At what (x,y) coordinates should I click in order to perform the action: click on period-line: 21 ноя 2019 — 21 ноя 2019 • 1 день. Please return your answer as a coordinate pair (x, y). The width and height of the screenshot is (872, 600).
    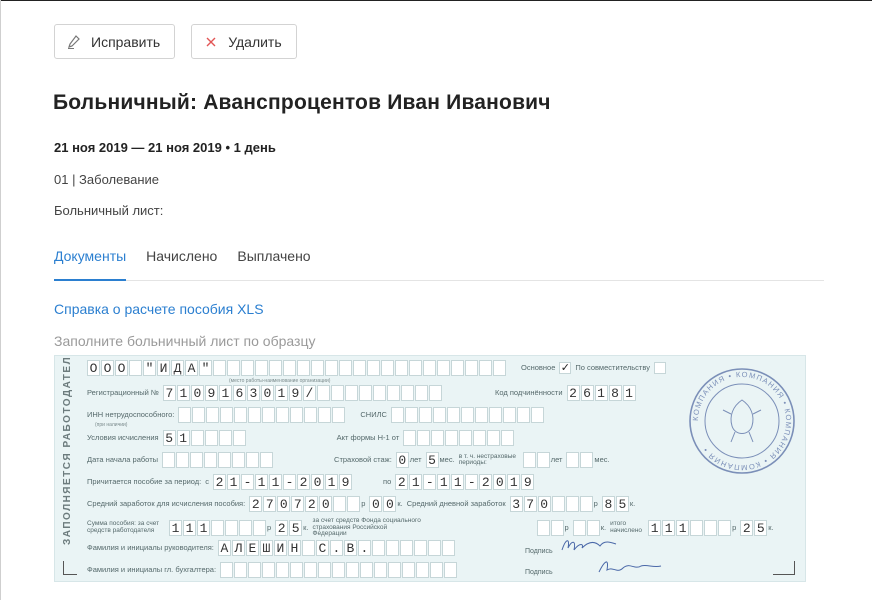
    Looking at the image, I should click on (165, 147).